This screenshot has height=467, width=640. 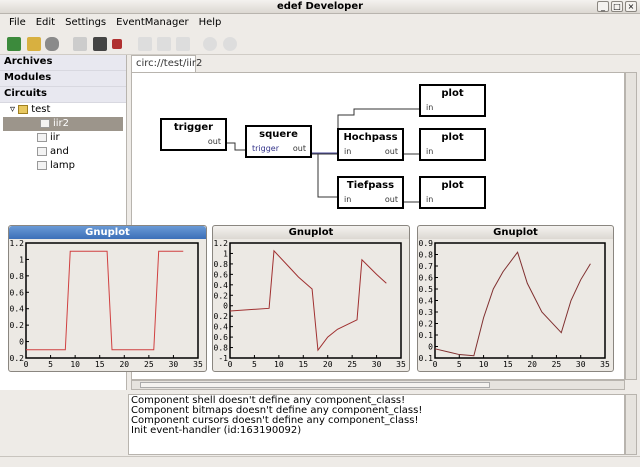 What do you see at coordinates (220, 337) in the screenshot?
I see `y-tick-label: -0.6` at bounding box center [220, 337].